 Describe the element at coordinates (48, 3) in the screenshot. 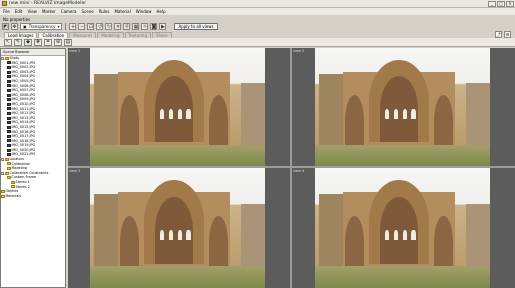

I see `window-title: new mini - REALVIZ ImageModeler` at that location.